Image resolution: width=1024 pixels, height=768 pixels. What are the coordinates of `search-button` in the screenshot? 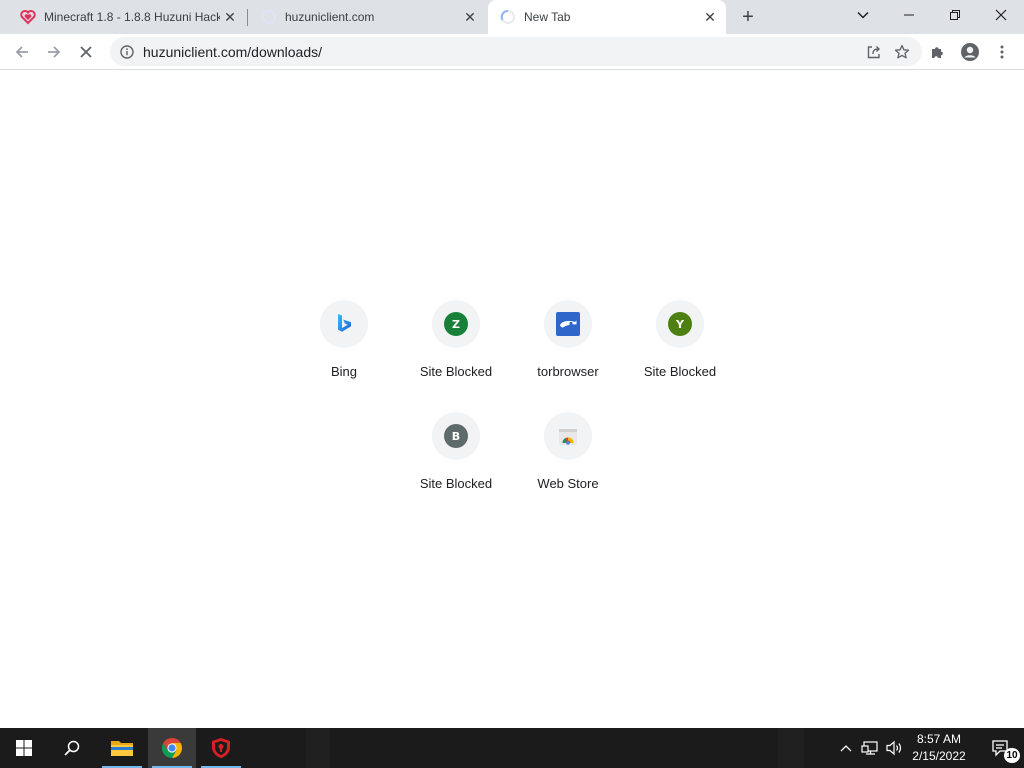 It's located at (72, 748).